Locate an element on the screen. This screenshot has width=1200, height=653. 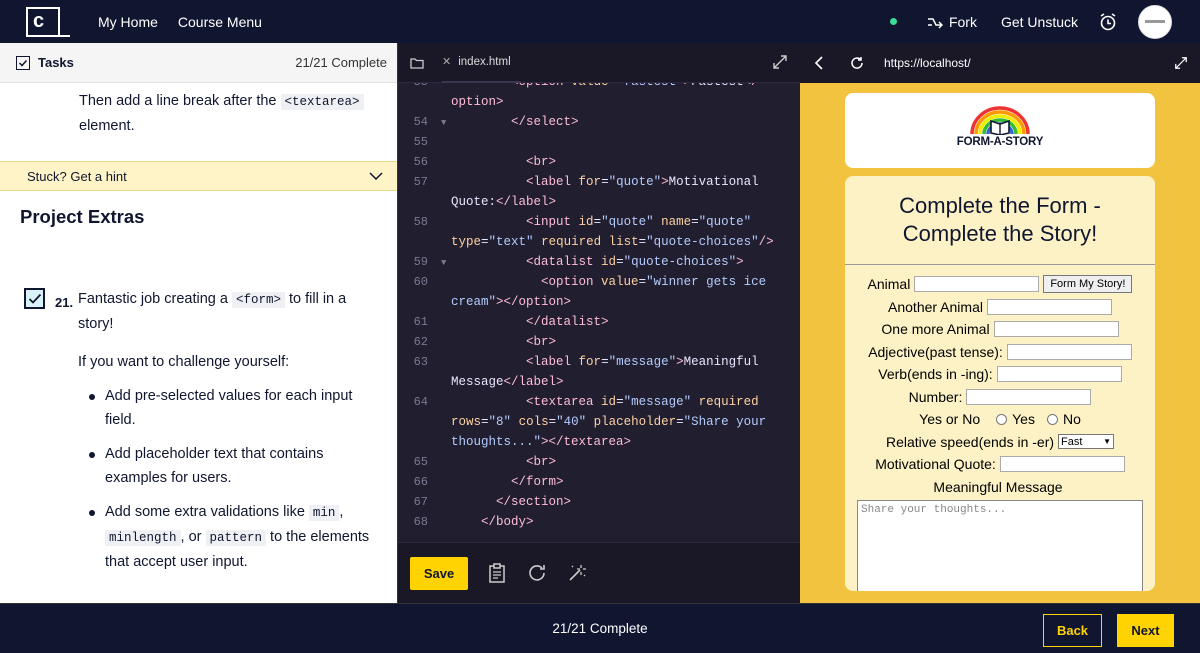
tasks-progress: 21/21 Complete is located at coordinates (341, 62).